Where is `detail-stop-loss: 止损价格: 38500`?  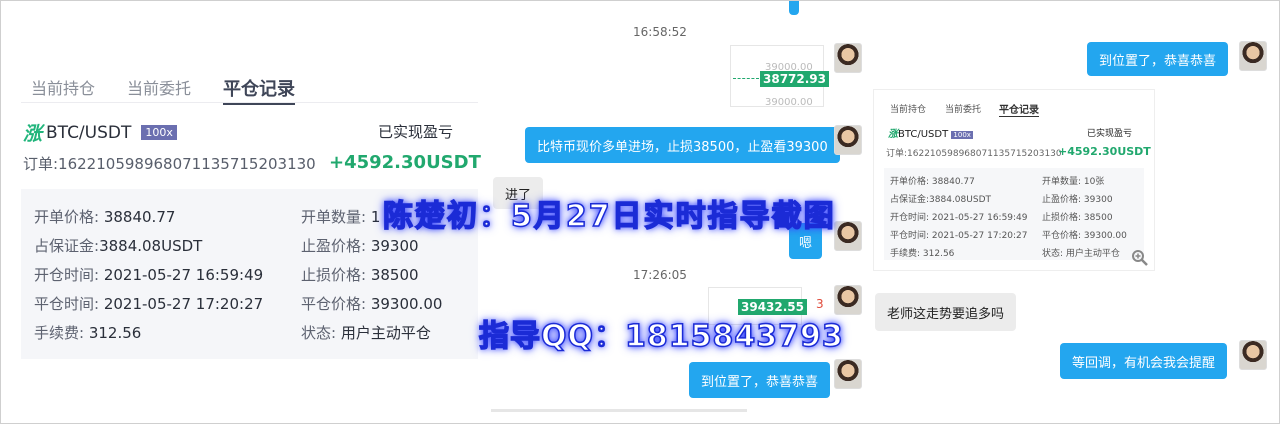
detail-stop-loss: 止损价格: 38500 is located at coordinates (360, 275).